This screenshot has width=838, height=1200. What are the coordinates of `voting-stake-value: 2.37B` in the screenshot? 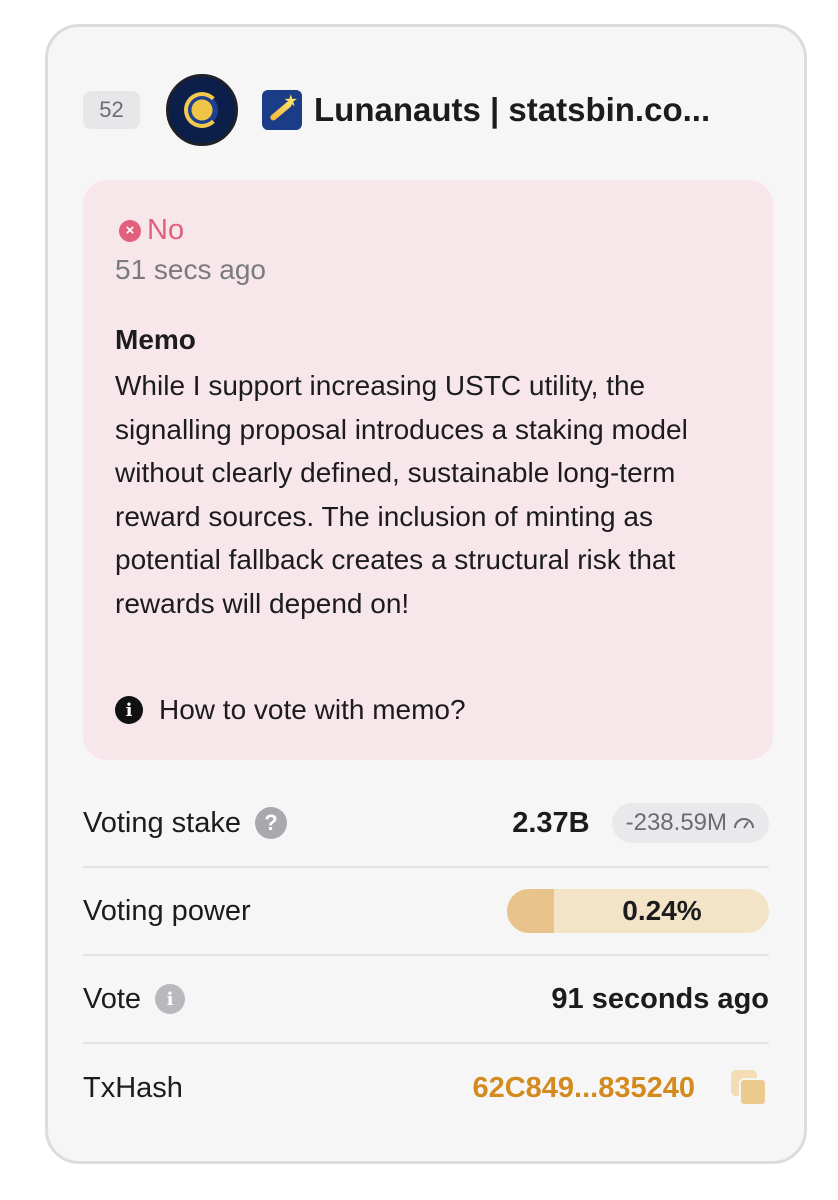 It's located at (551, 822).